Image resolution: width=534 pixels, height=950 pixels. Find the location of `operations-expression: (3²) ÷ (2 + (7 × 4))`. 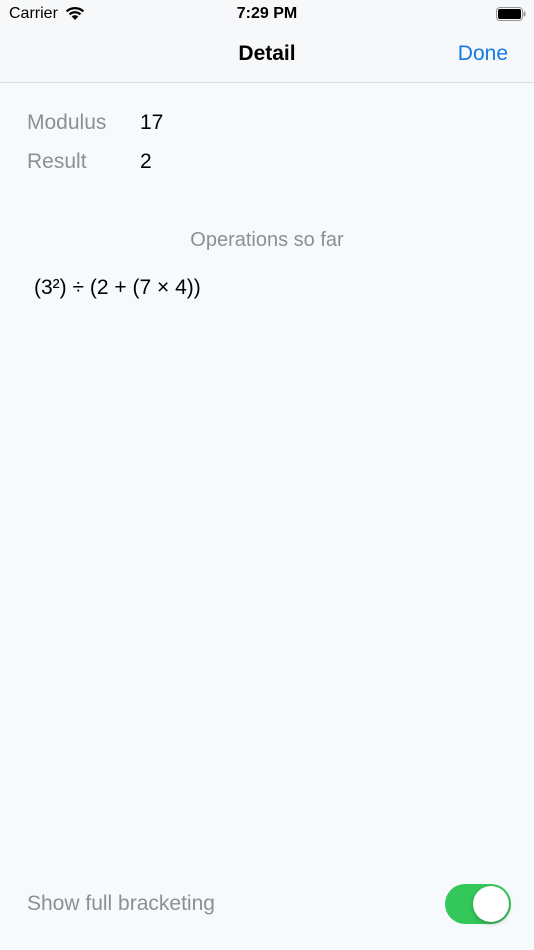

operations-expression: (3²) ÷ (2 + (7 × 4)) is located at coordinates (117, 287).